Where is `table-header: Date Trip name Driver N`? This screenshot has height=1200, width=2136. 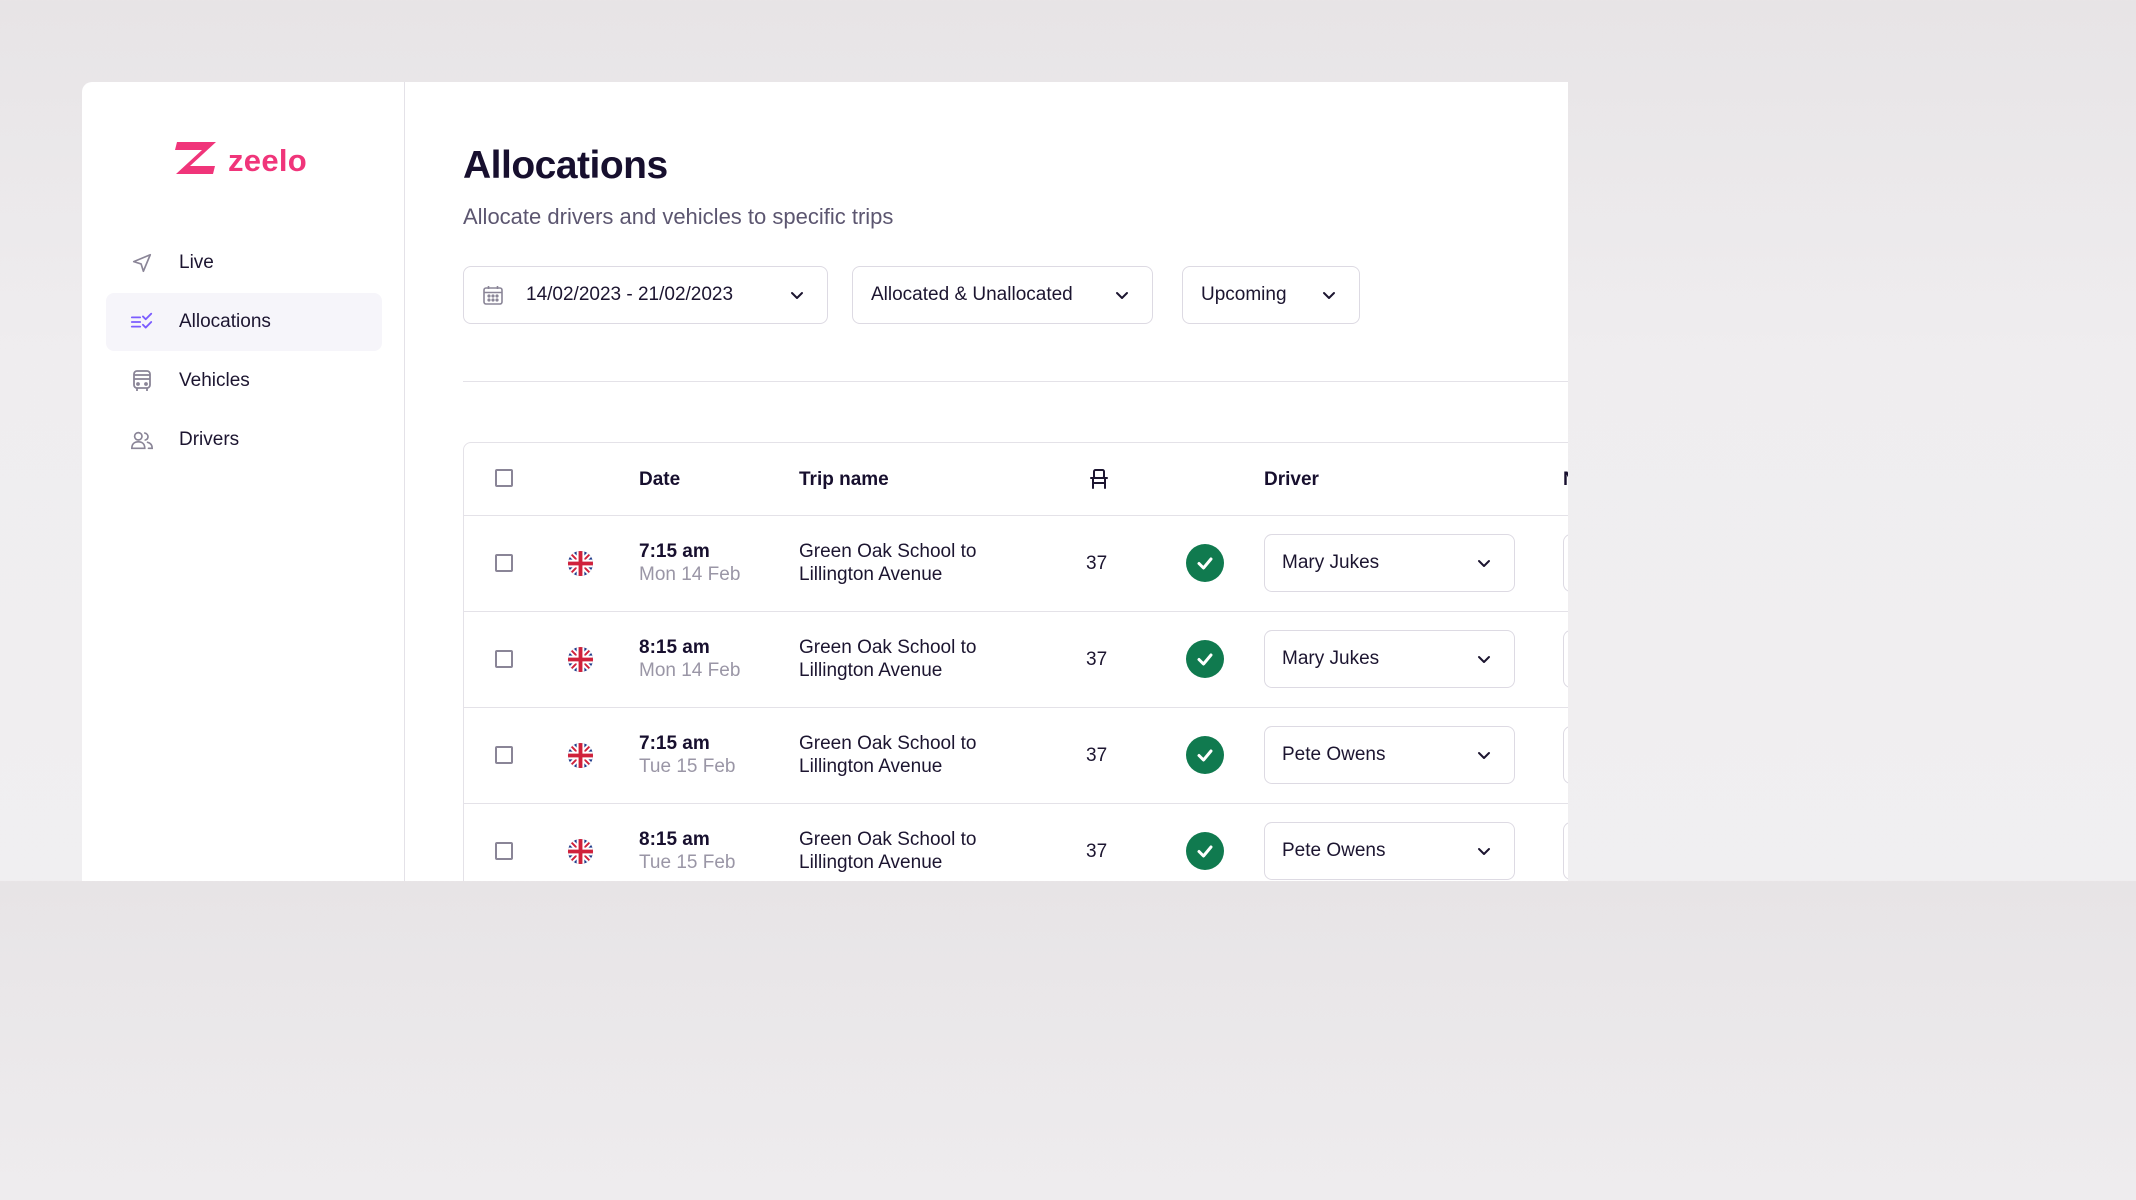 table-header: Date Trip name Driver N is located at coordinates (1016, 479).